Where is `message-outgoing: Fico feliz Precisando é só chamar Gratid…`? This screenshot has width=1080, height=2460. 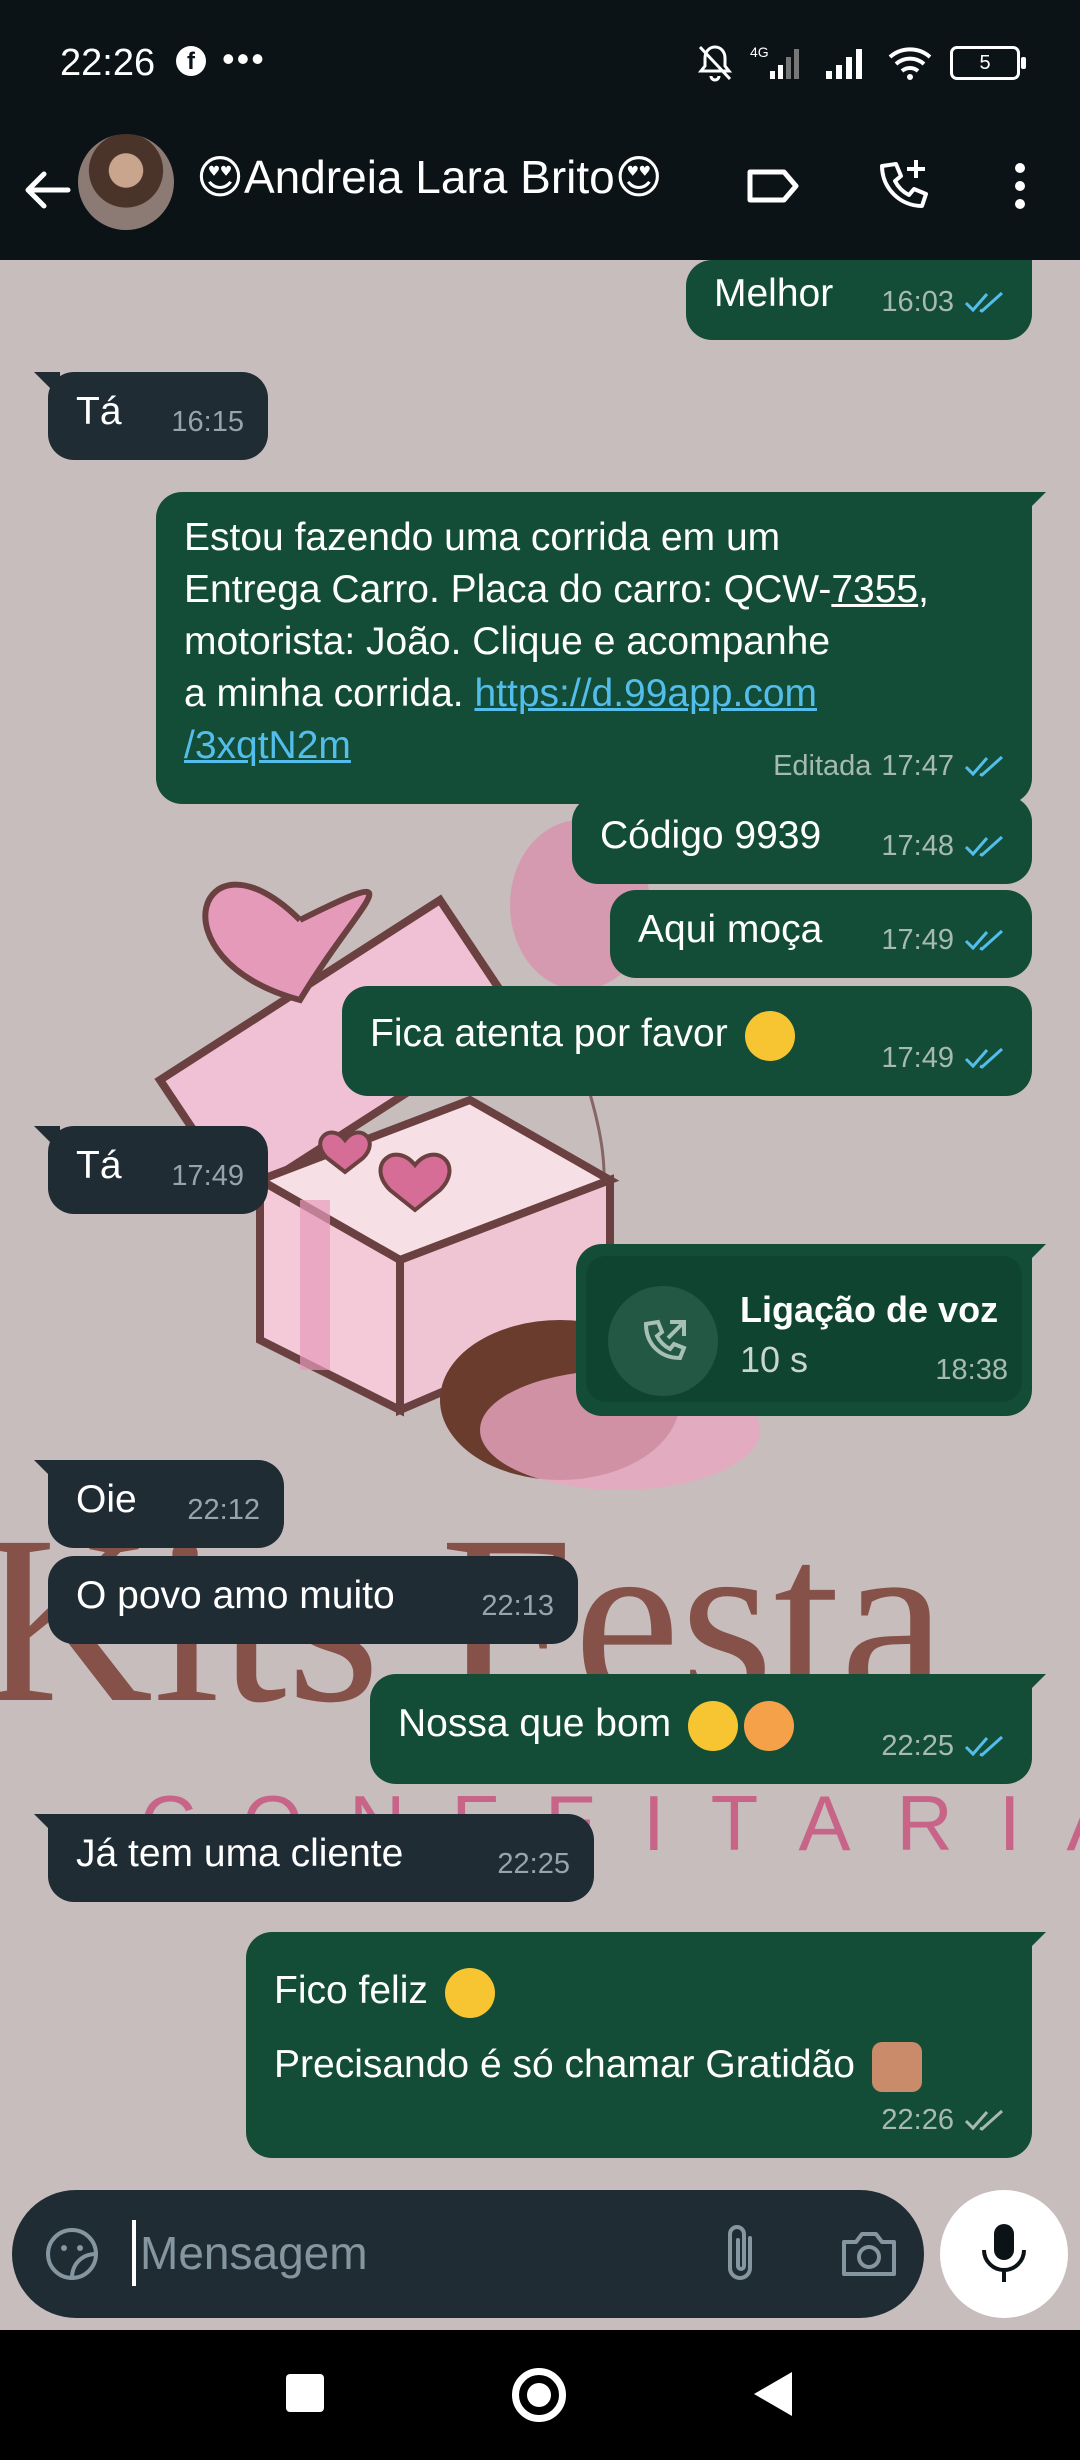
message-outgoing: Fico feliz Precisando é só chamar Gratid… is located at coordinates (646, 2045).